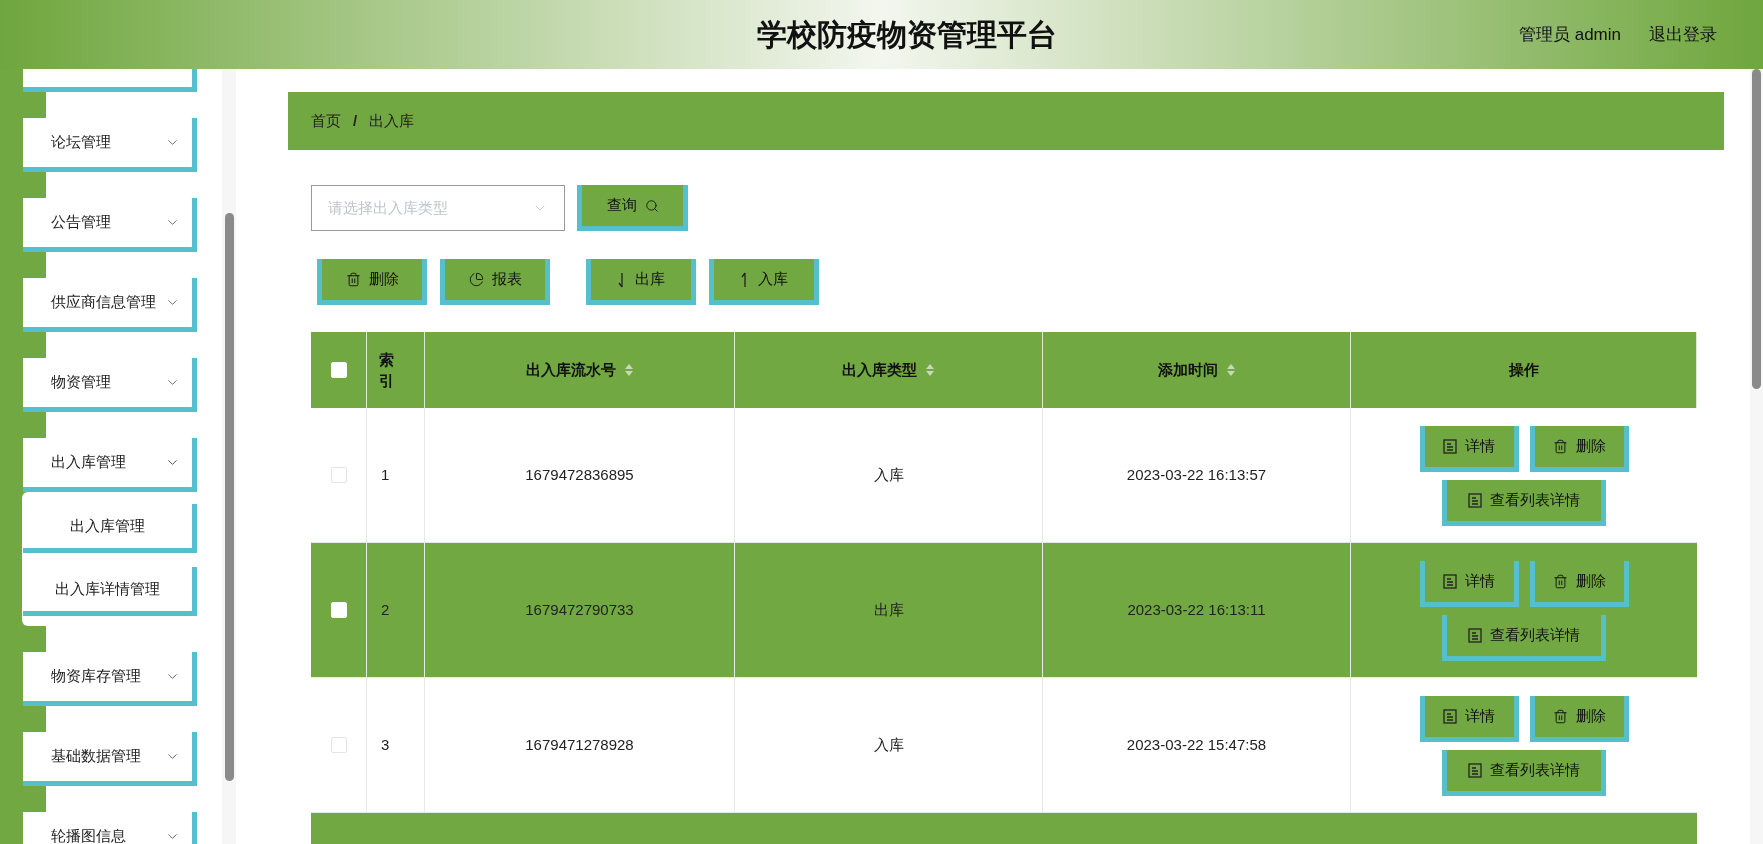 This screenshot has width=1763, height=844. What do you see at coordinates (888, 609) in the screenshot?
I see `table-cell-text: 出库` at bounding box center [888, 609].